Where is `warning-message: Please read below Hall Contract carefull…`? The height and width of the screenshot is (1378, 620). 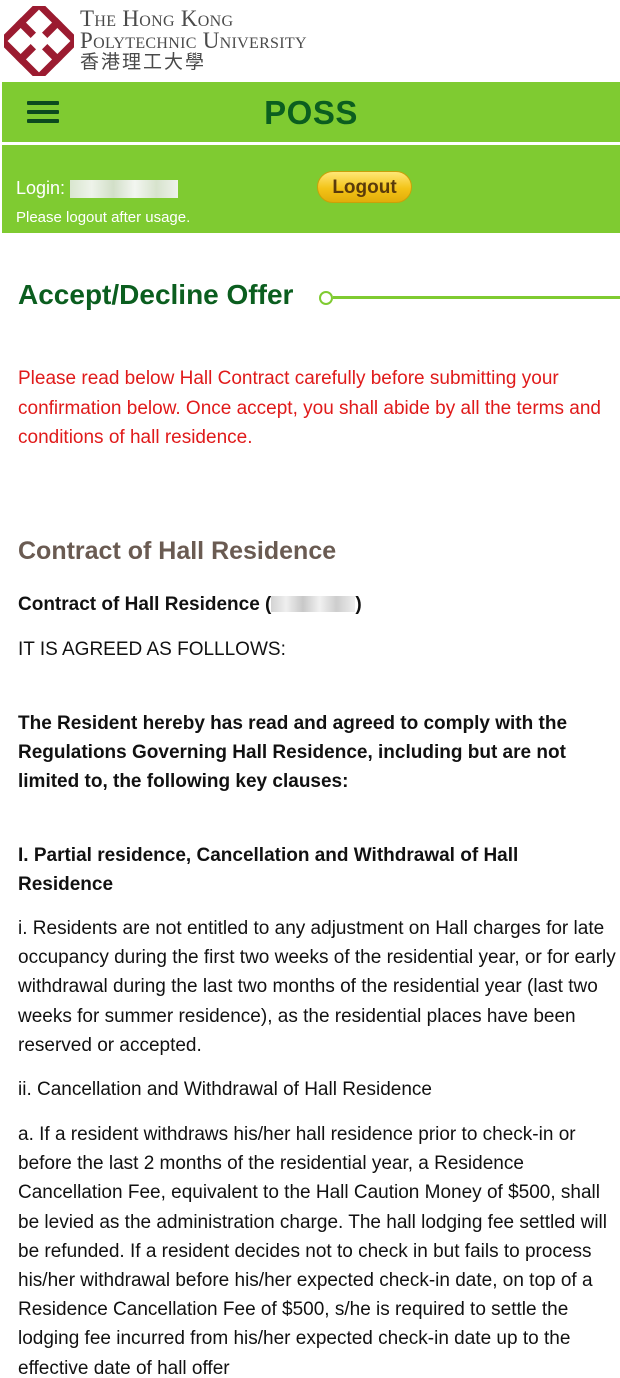
warning-message: Please read below Hall Contract carefull… is located at coordinates (309, 408).